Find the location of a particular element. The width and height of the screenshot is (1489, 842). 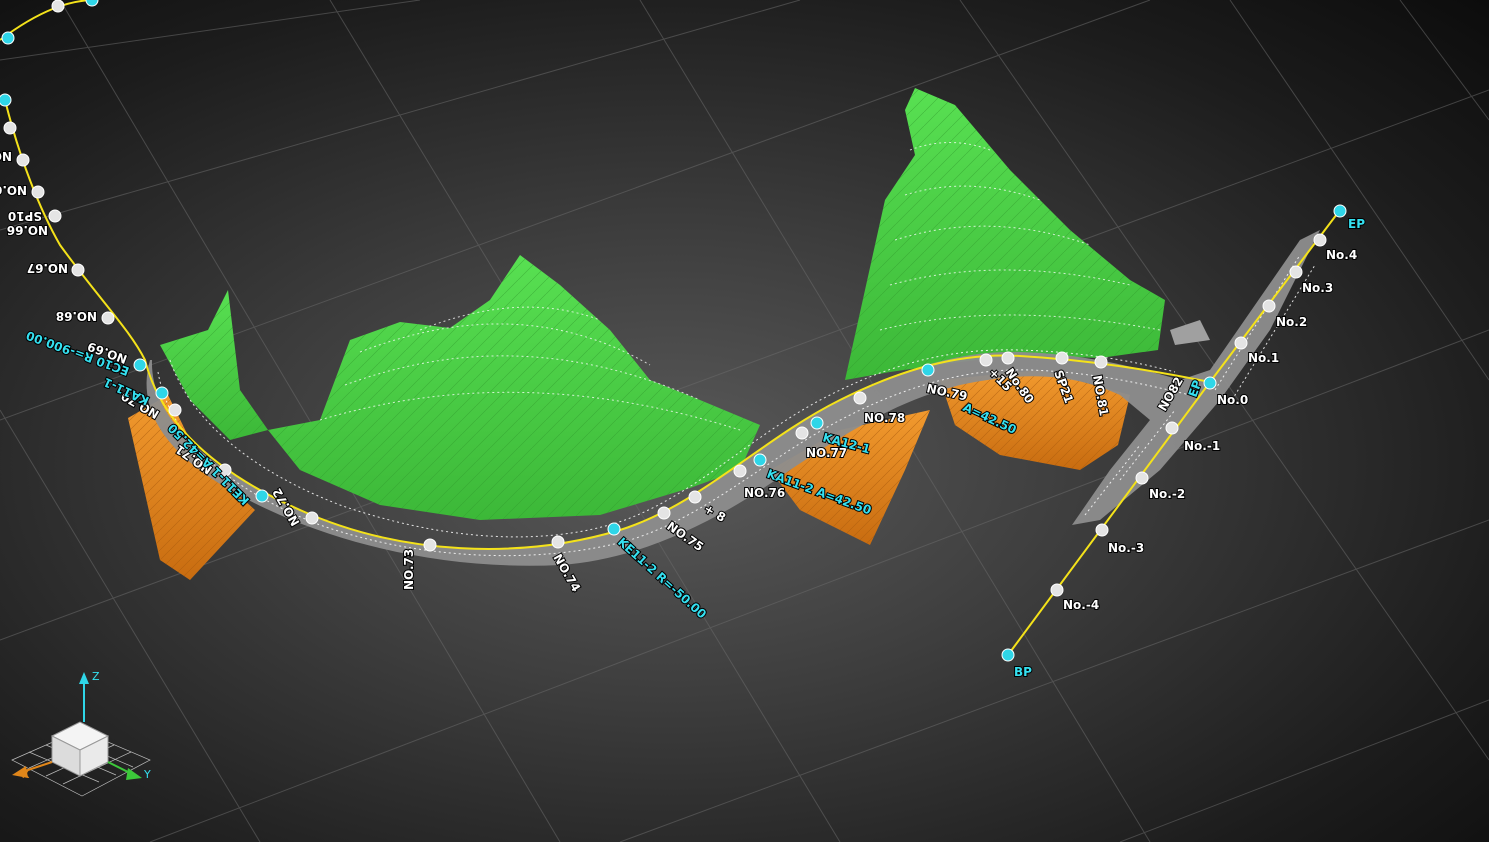

station-label: No.1 is located at coordinates (1263, 358).